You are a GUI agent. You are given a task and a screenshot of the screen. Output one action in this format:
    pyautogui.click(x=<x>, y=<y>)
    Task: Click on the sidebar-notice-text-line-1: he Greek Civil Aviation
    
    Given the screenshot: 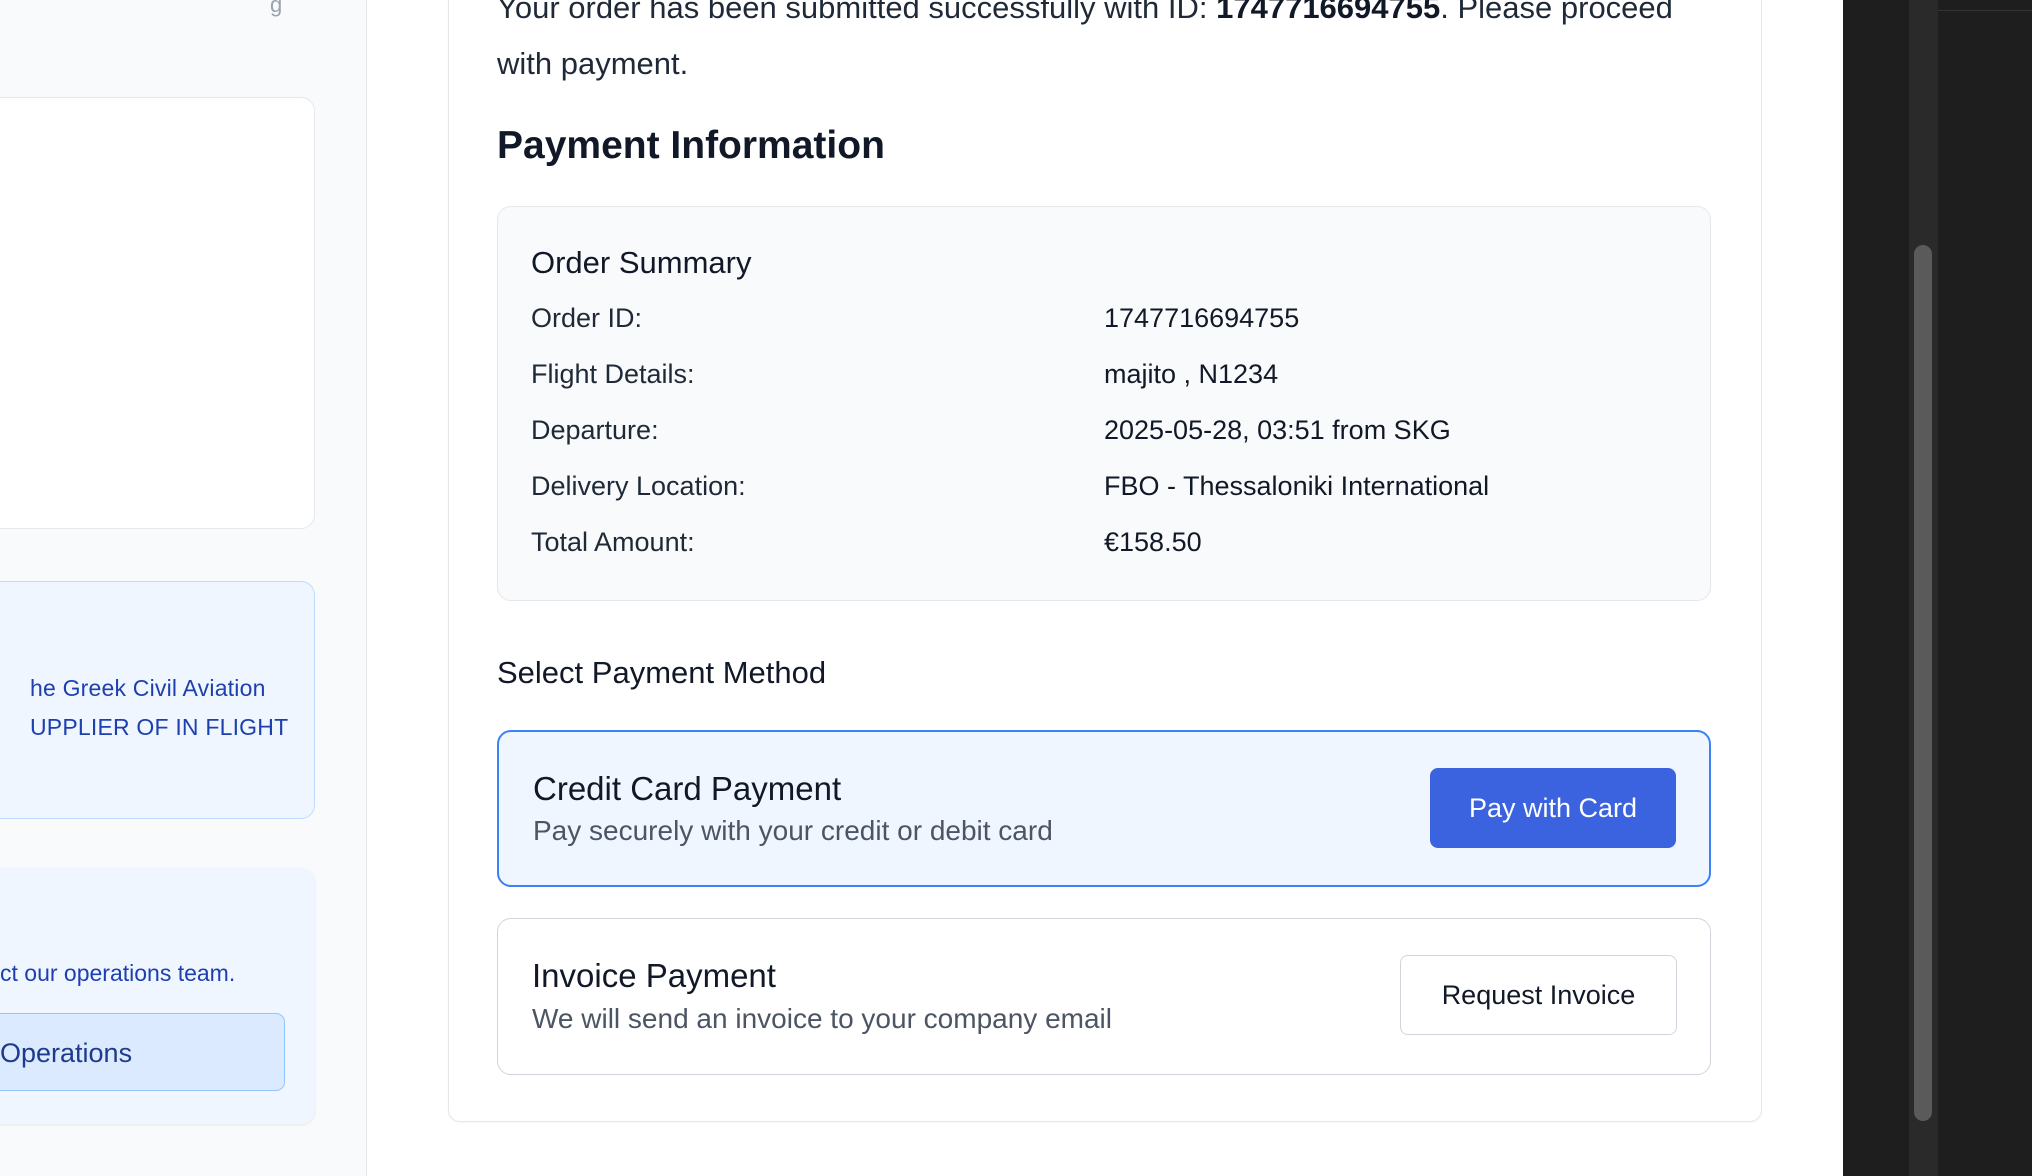 What is the action you would take?
    pyautogui.click(x=148, y=688)
    